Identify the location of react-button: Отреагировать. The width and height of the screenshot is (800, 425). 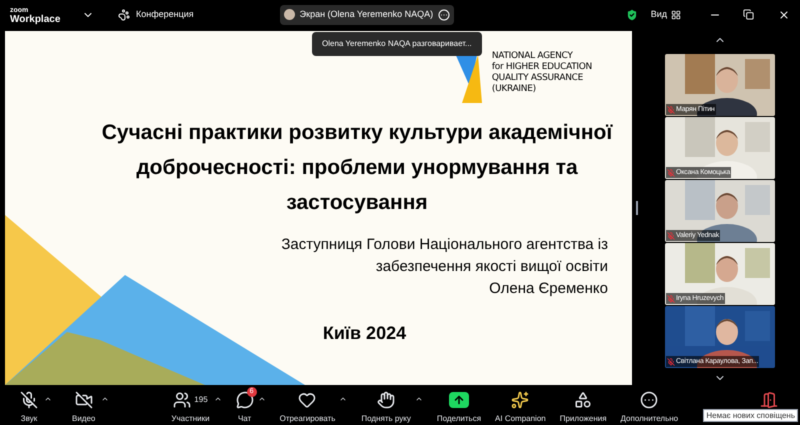
(308, 408).